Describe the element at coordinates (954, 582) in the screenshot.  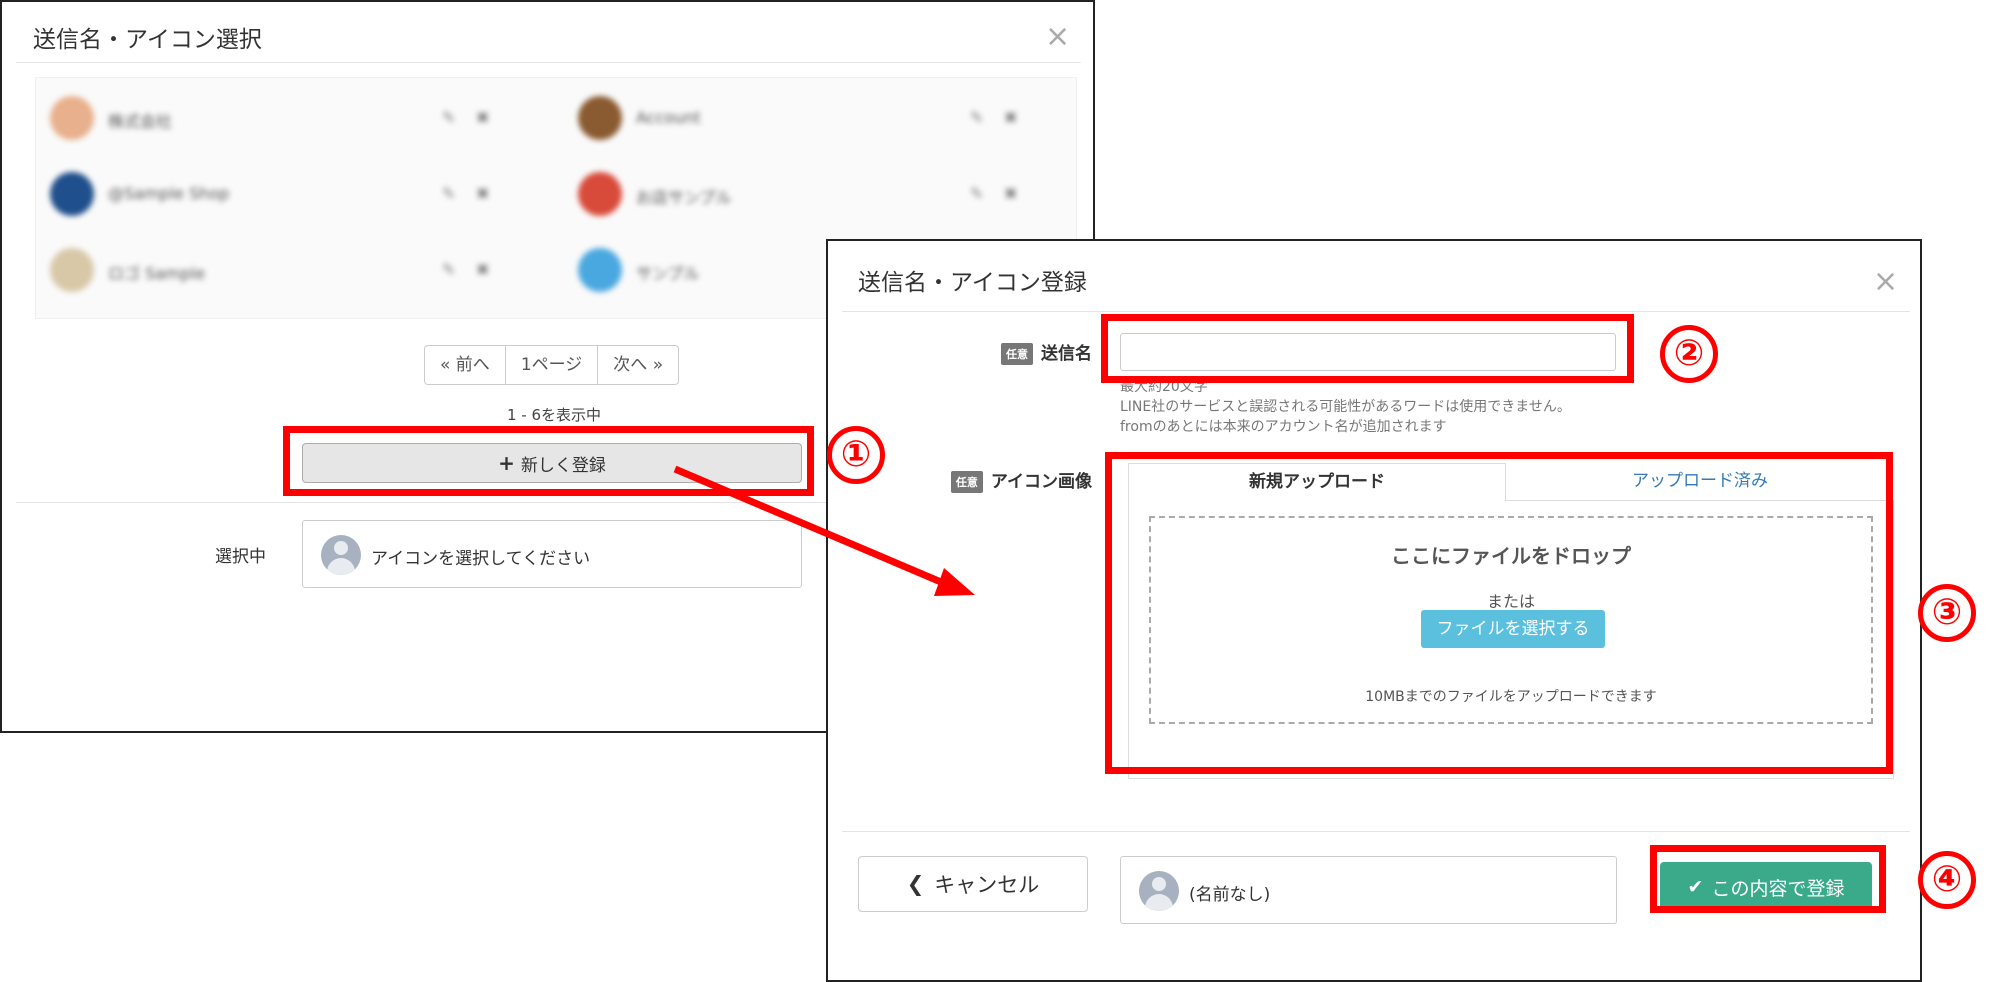
I see `arrow-head` at that location.